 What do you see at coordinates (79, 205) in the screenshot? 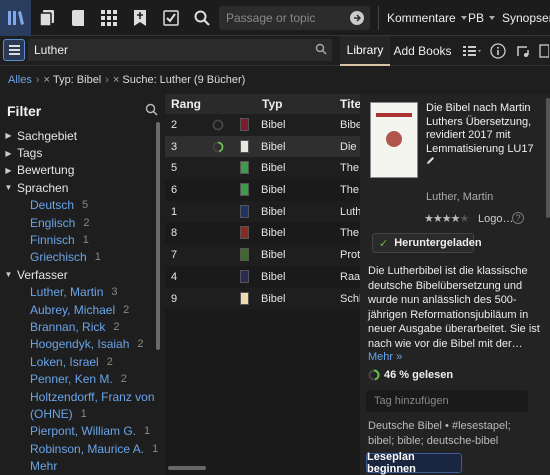
I see `filter-item-language: Deutsch 5` at bounding box center [79, 205].